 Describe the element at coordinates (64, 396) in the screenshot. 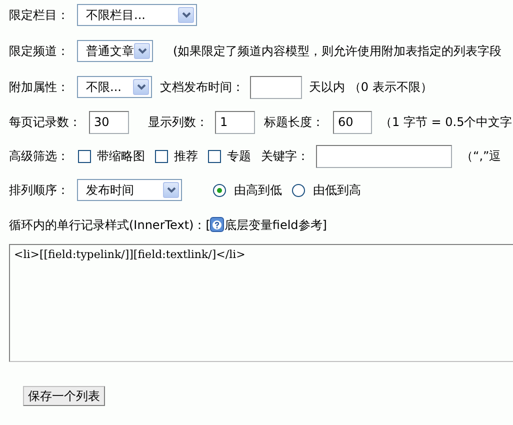

I see `save-button: 保存一个列表` at that location.